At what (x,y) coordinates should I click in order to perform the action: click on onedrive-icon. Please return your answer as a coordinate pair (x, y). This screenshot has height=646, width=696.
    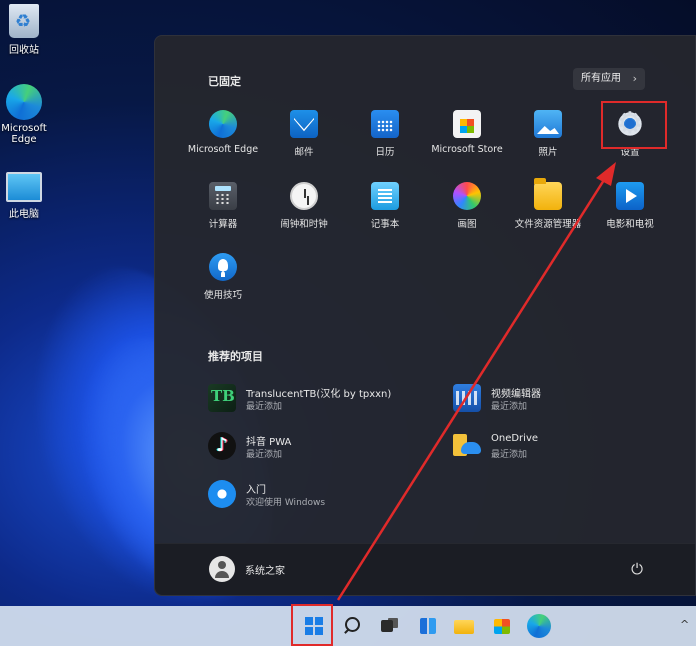
    Looking at the image, I should click on (467, 446).